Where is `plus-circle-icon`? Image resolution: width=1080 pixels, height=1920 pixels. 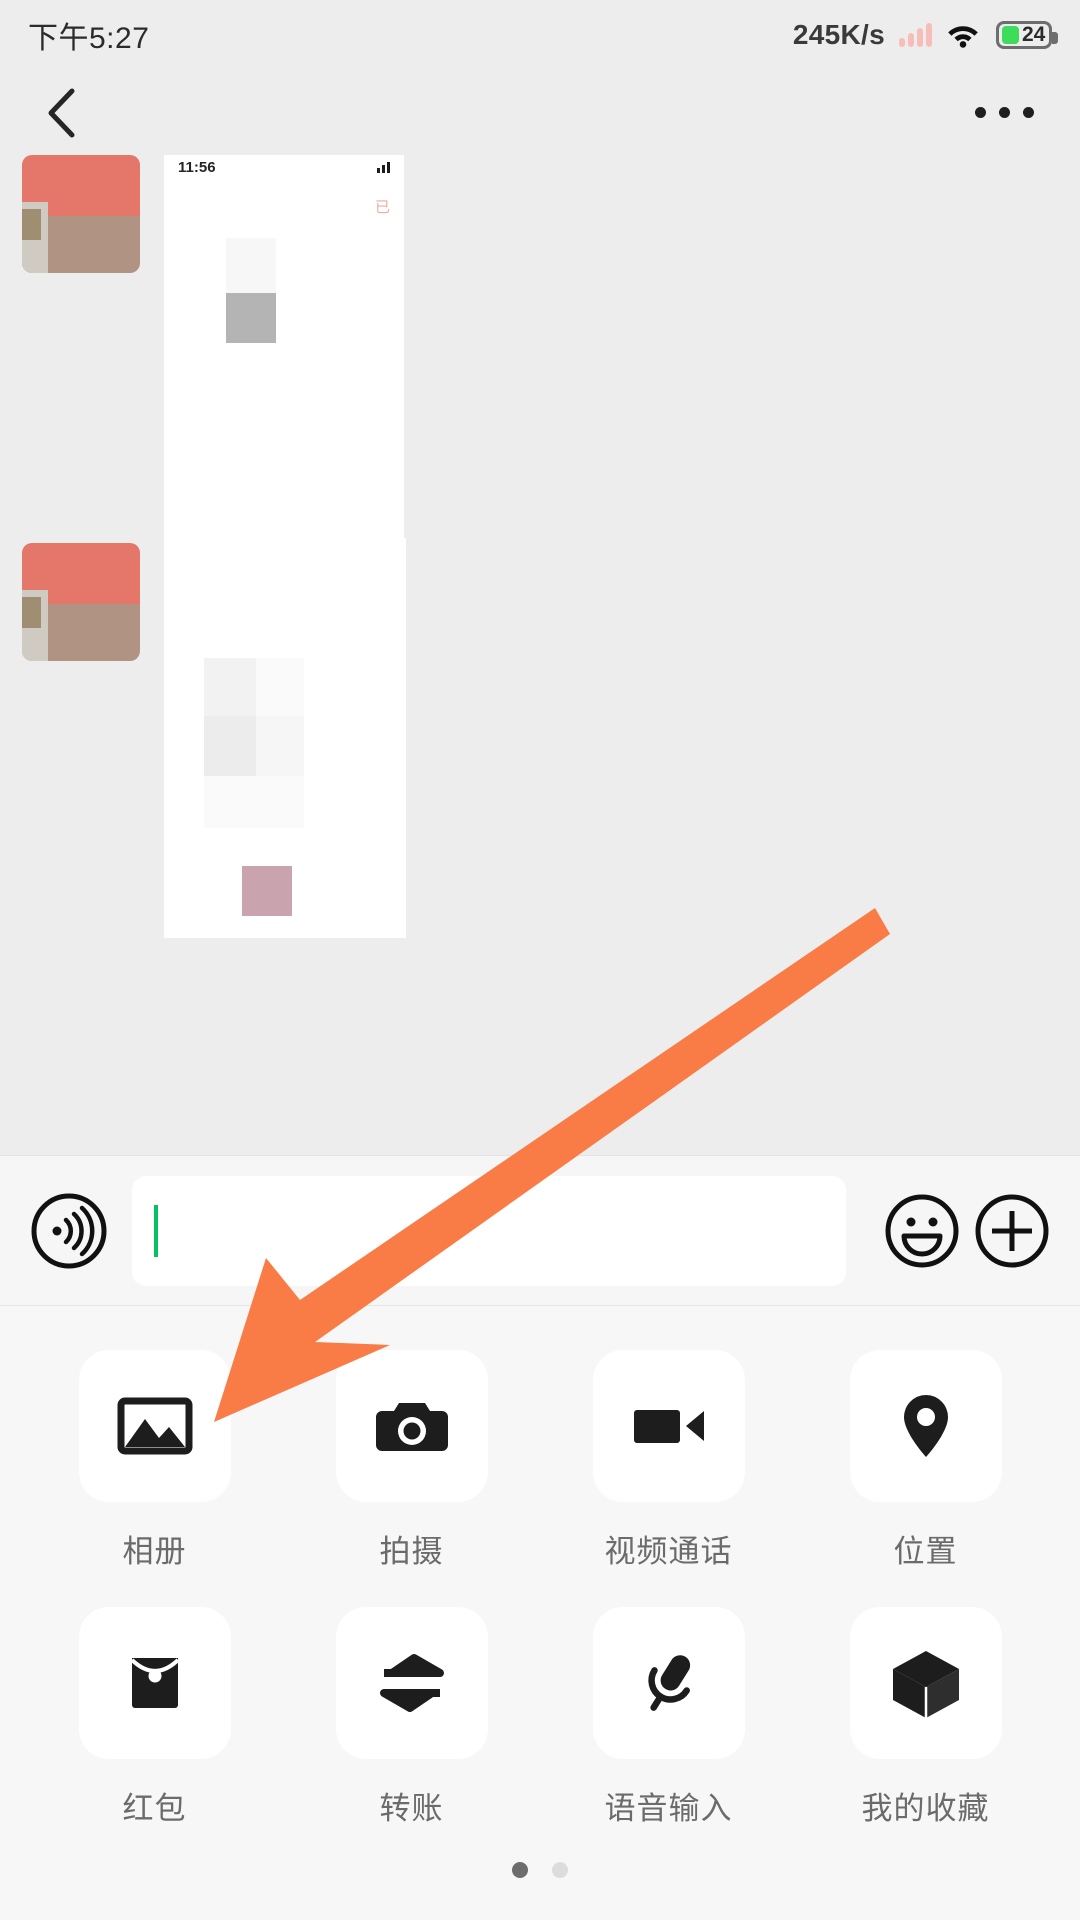 plus-circle-icon is located at coordinates (1012, 1231).